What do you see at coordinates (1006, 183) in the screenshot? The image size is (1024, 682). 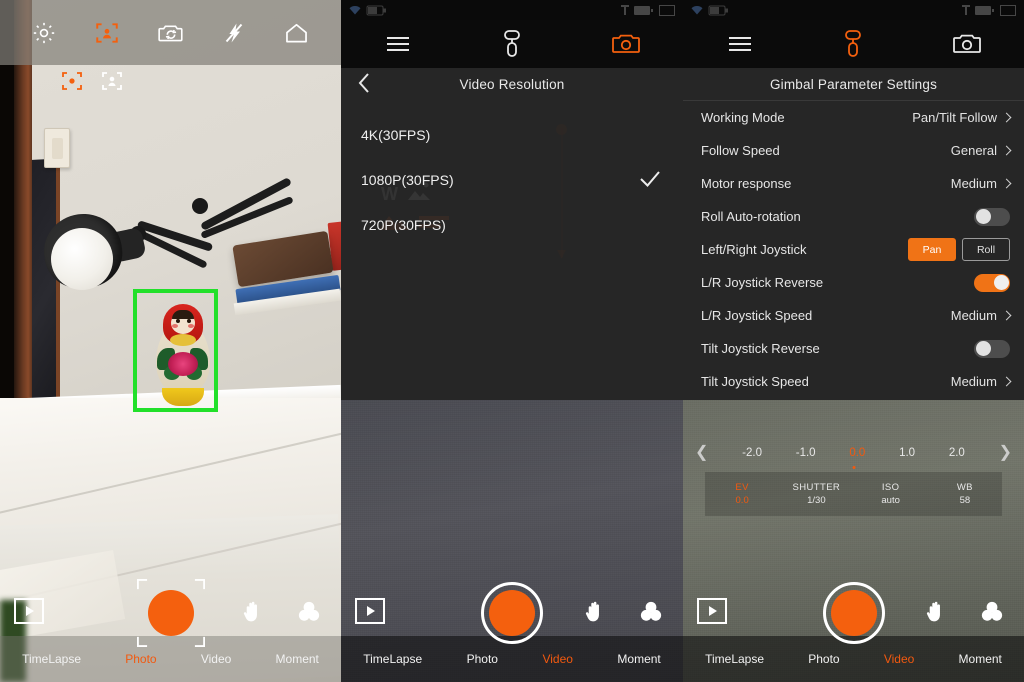 I see `chevron-right-icon` at bounding box center [1006, 183].